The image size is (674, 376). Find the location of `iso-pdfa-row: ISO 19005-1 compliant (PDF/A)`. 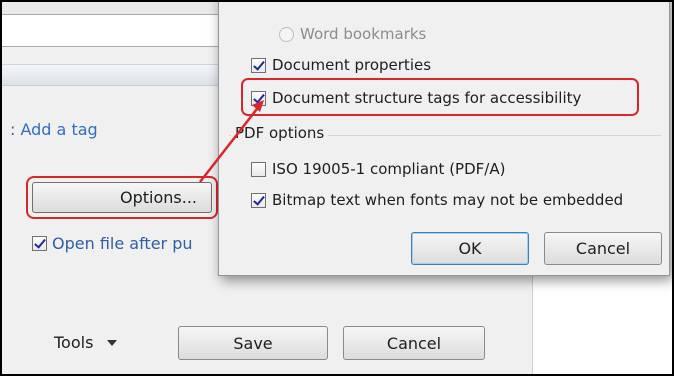

iso-pdfa-row: ISO 19005-1 compliant (PDF/A) is located at coordinates (378, 169).